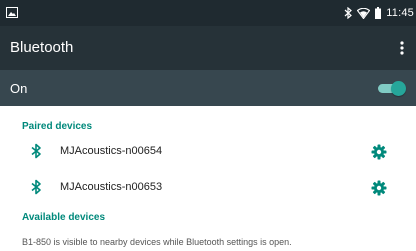  I want to click on available-devices-header: Available devices, so click(64, 217).